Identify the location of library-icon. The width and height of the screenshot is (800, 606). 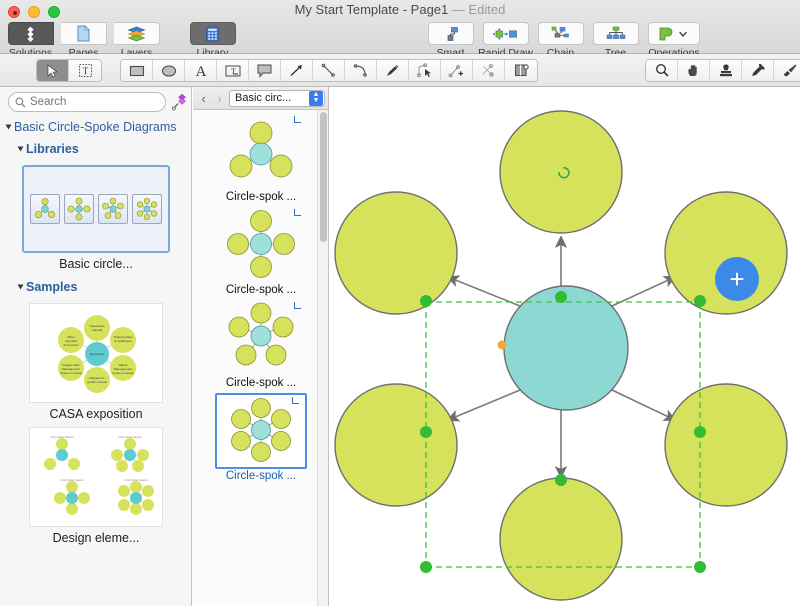
(212, 33).